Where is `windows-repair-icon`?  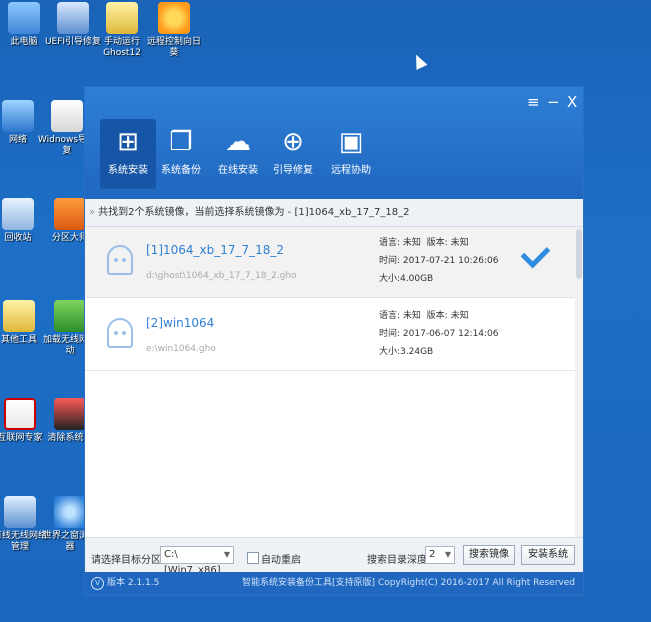 windows-repair-icon is located at coordinates (67, 116).